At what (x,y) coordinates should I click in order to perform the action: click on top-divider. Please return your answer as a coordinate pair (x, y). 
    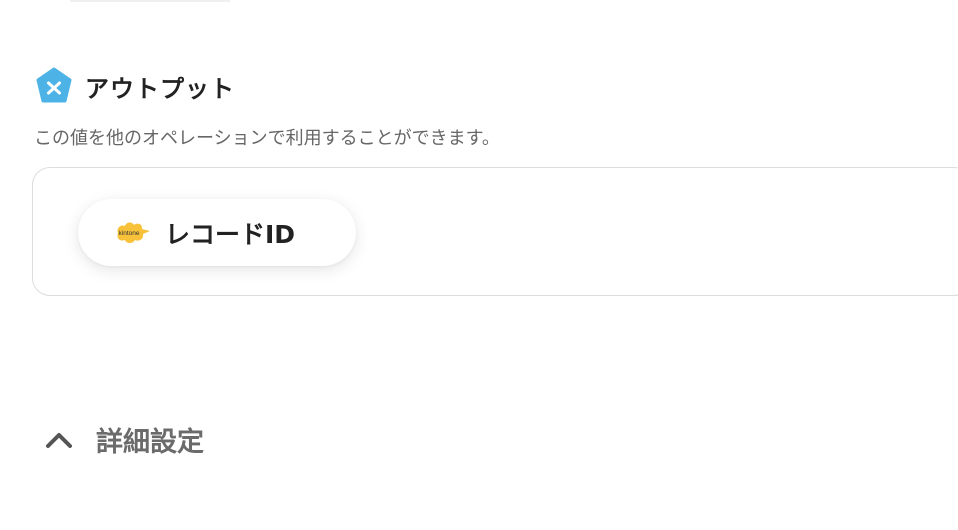
    Looking at the image, I should click on (150, 1).